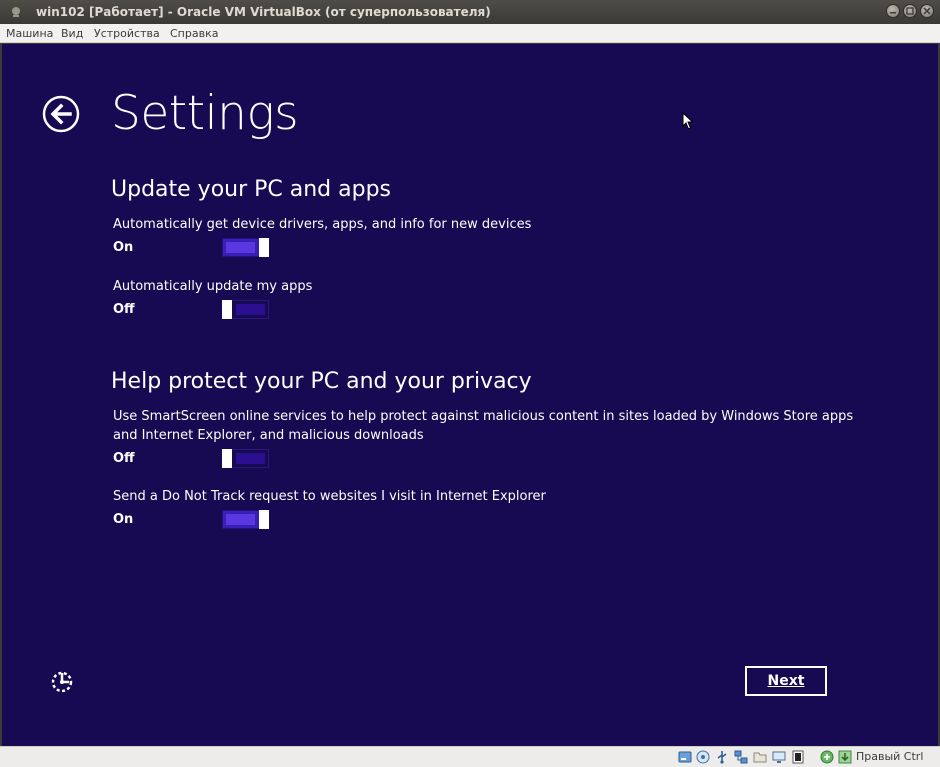 The height and width of the screenshot is (767, 940). Describe the element at coordinates (760, 757) in the screenshot. I see `shared-folder-icon` at that location.